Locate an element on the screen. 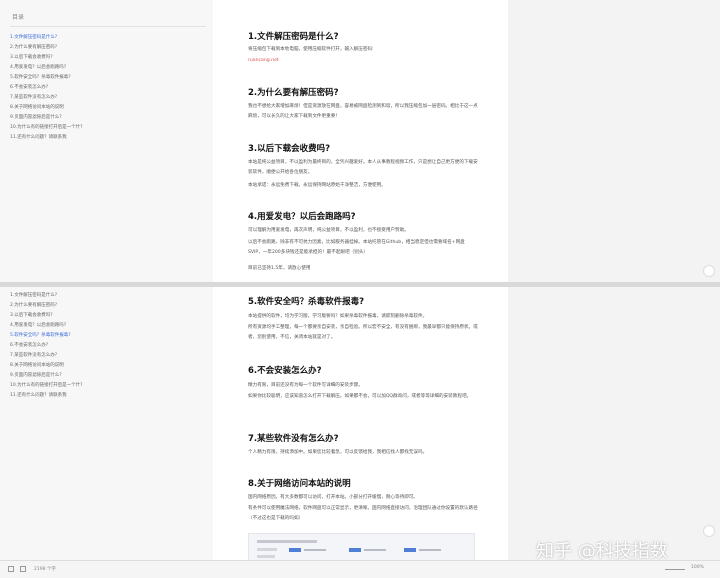 This screenshot has width=720, height=578. screenshot-preview is located at coordinates (361, 546).